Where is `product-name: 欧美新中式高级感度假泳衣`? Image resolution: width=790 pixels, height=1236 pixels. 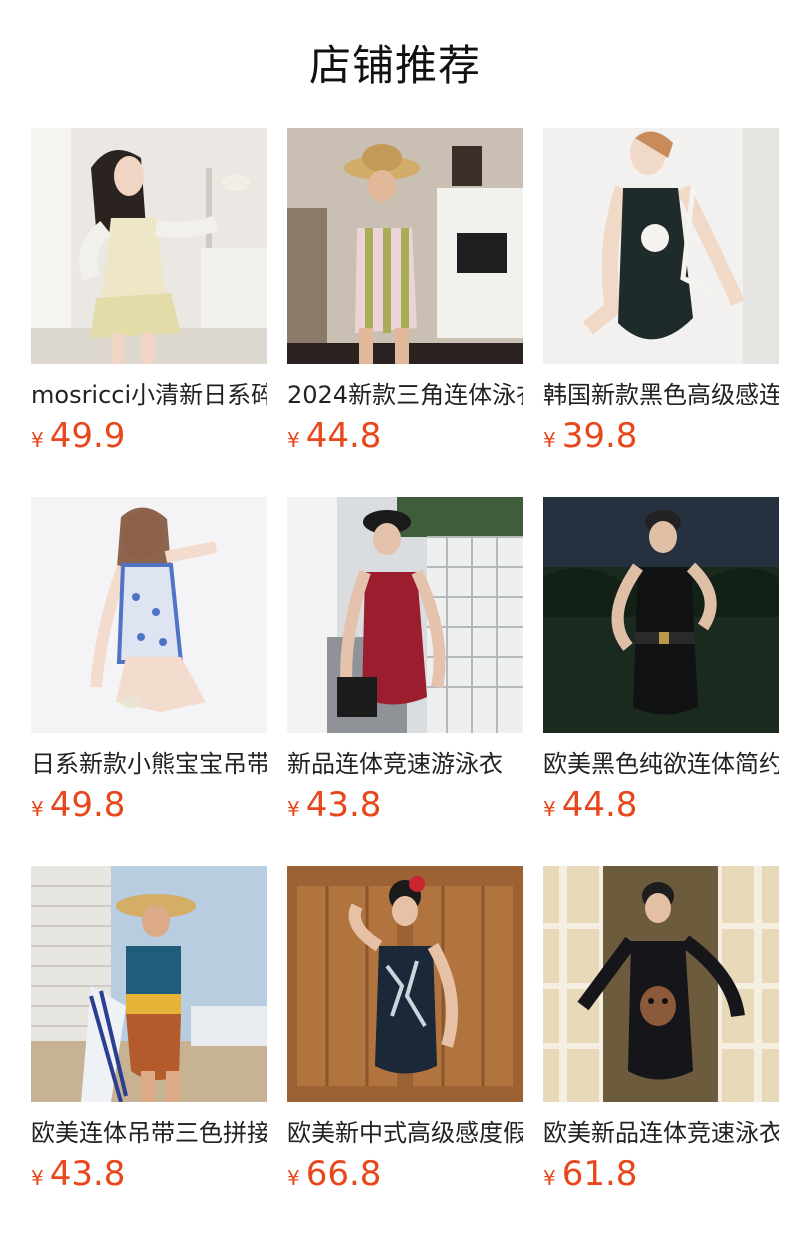
product-name: 欧美新中式高级感度假泳衣 is located at coordinates (405, 1133).